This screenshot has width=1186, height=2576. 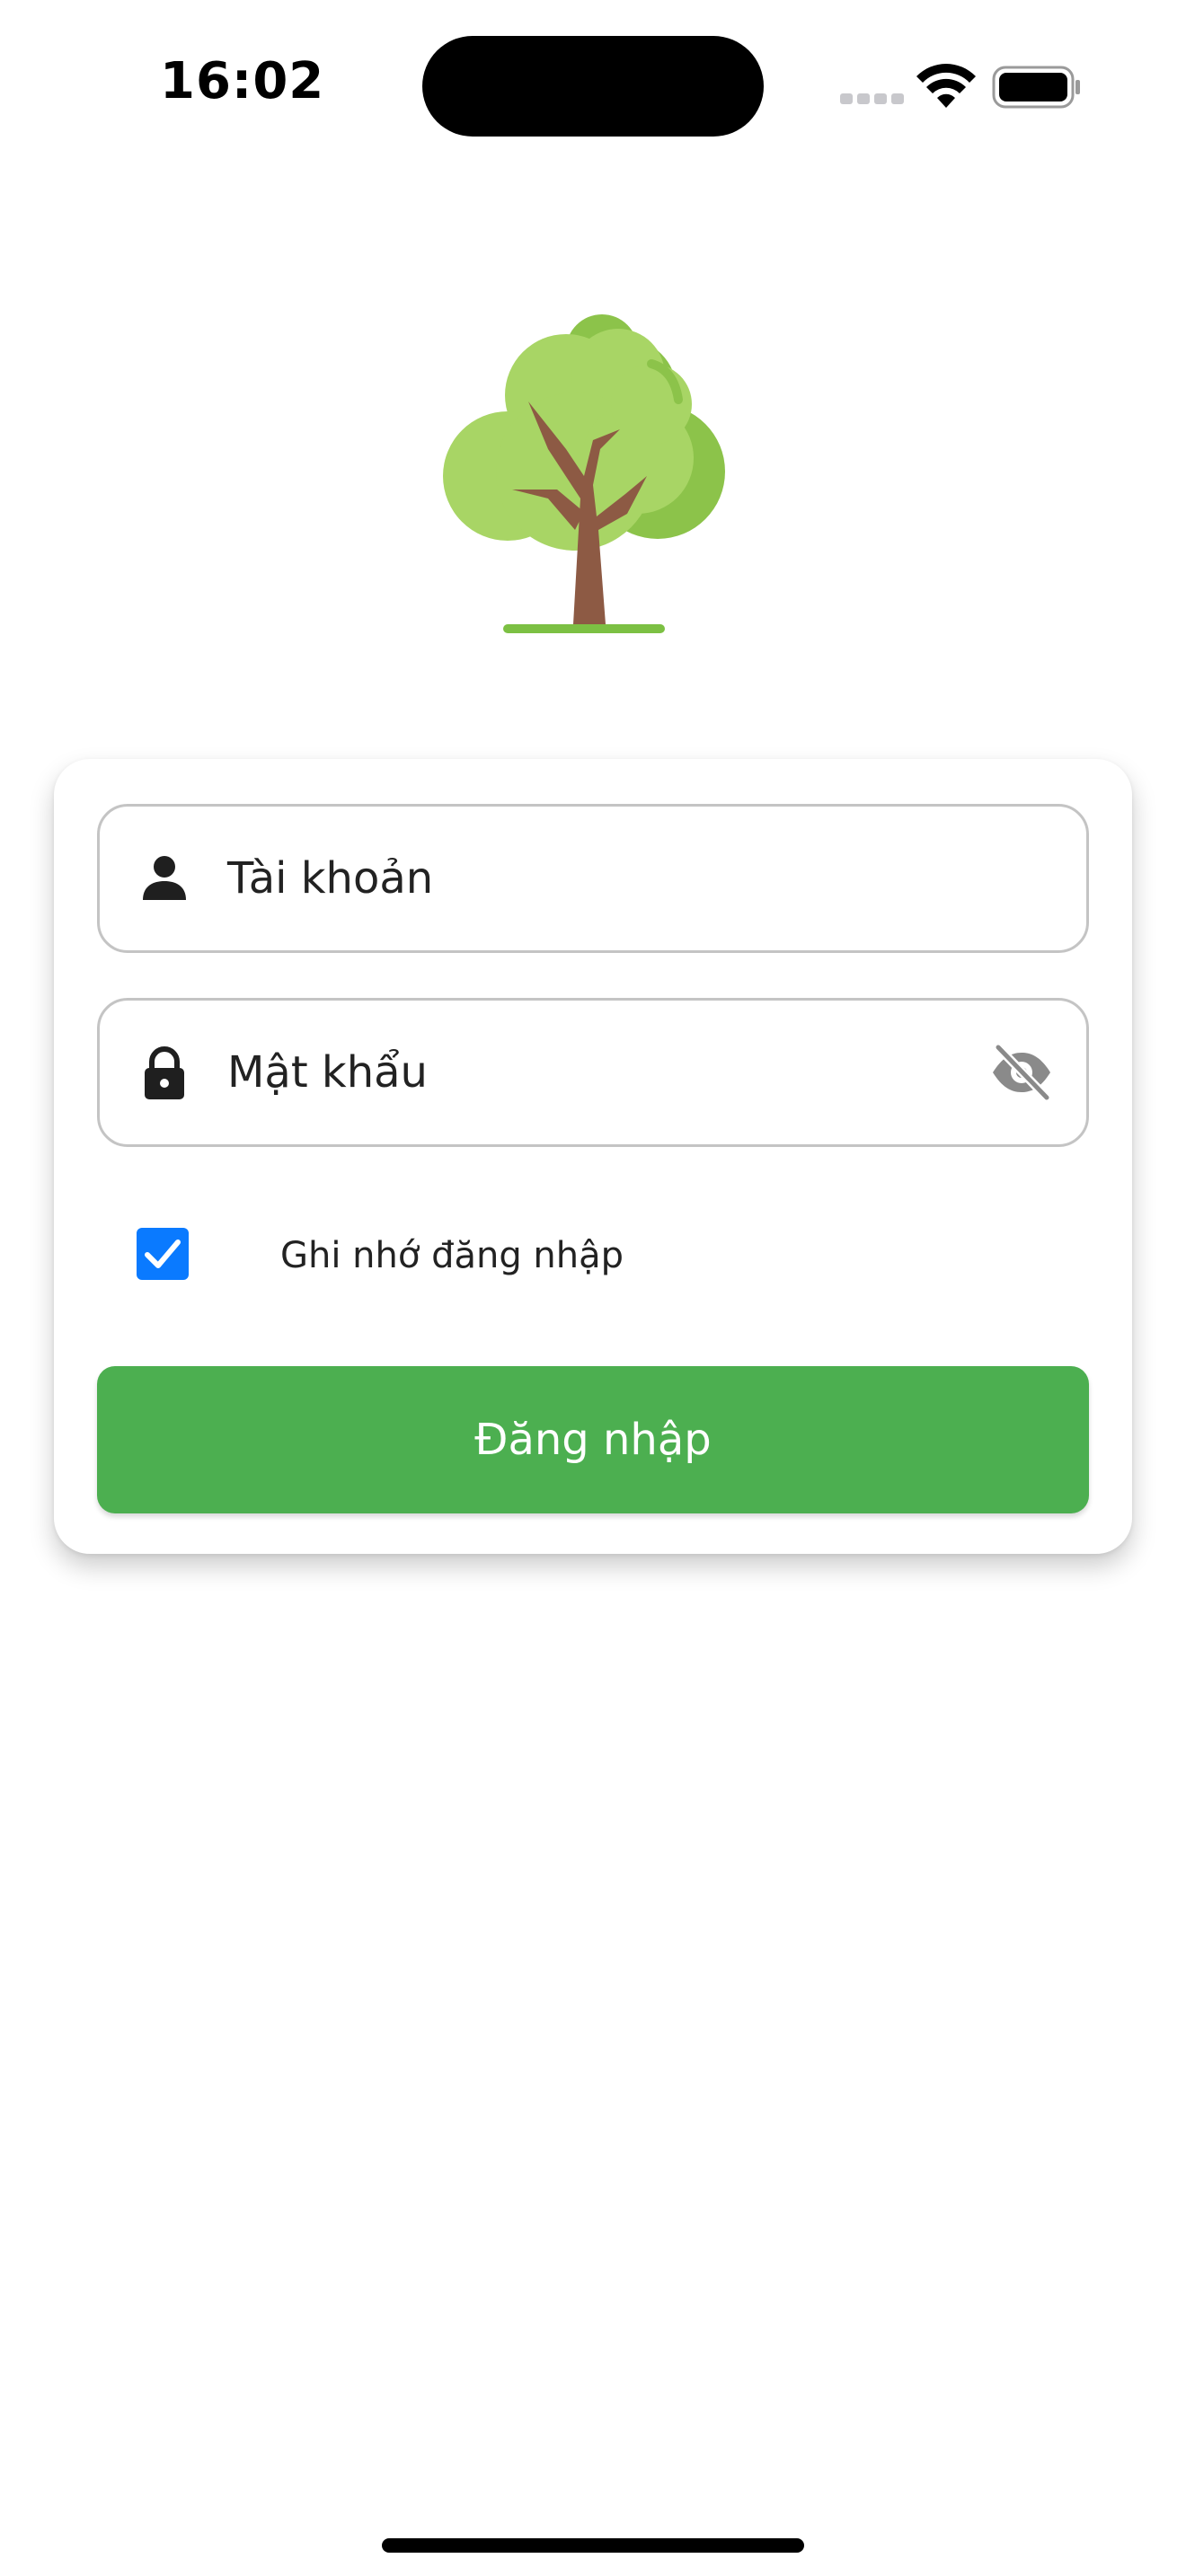 I want to click on user-icon, so click(x=164, y=878).